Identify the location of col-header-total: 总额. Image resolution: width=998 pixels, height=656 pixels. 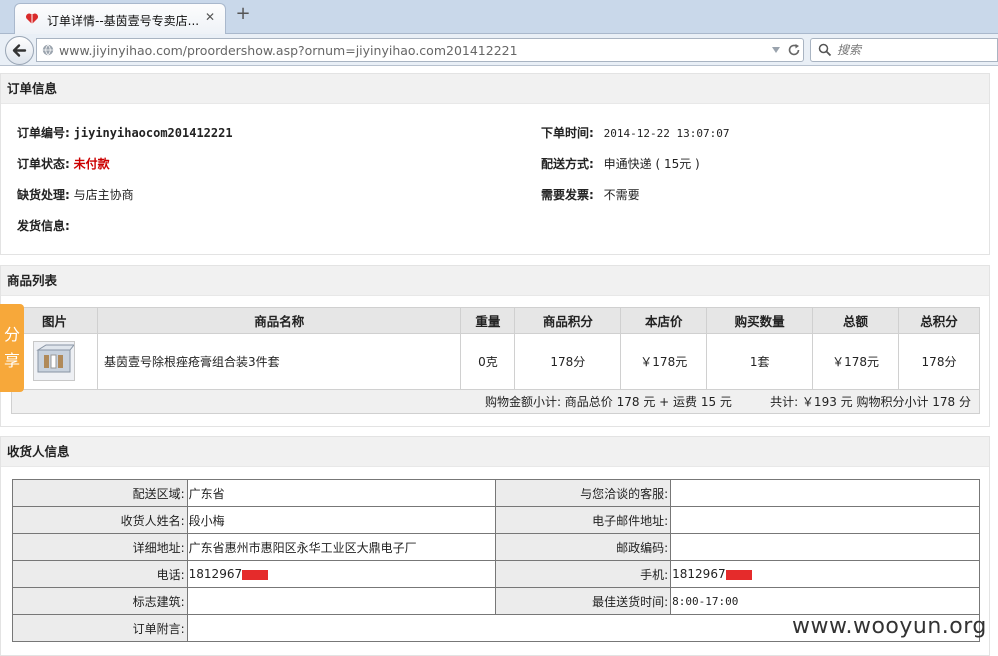
(856, 320).